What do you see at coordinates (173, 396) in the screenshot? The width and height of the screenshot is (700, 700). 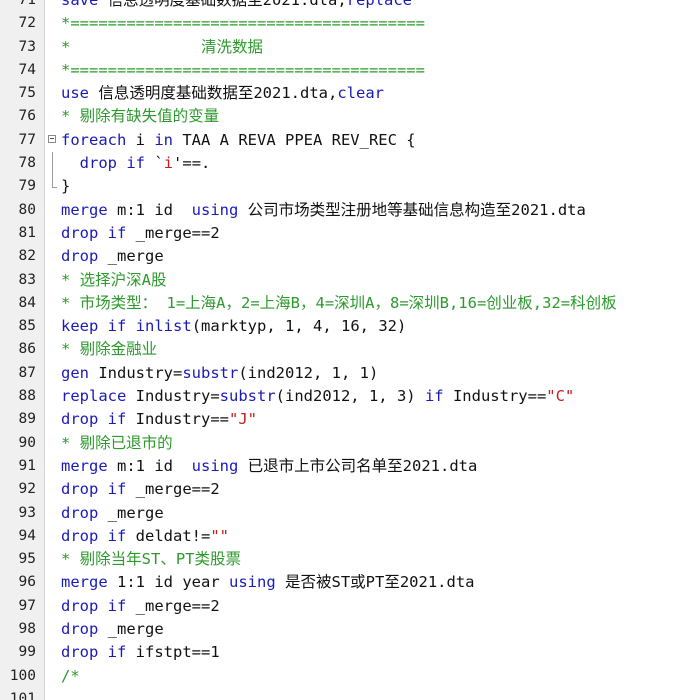 I see `code-token: Industry=` at bounding box center [173, 396].